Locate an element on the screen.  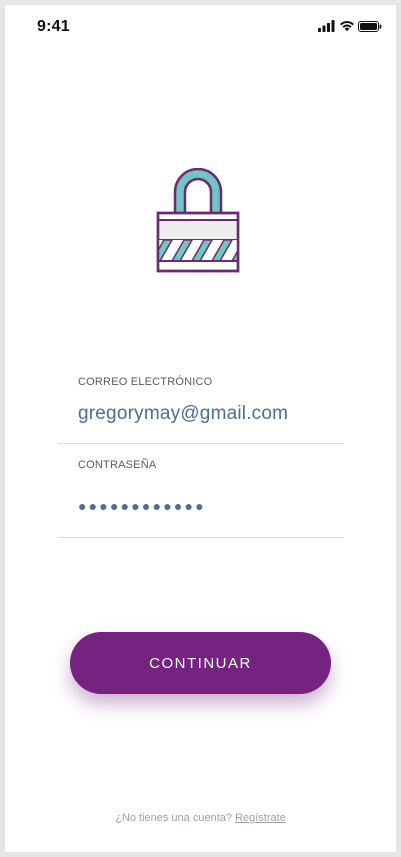
password-field: CONTRASEÑA ●●●●●●●●●●●● is located at coordinates (201, 491).